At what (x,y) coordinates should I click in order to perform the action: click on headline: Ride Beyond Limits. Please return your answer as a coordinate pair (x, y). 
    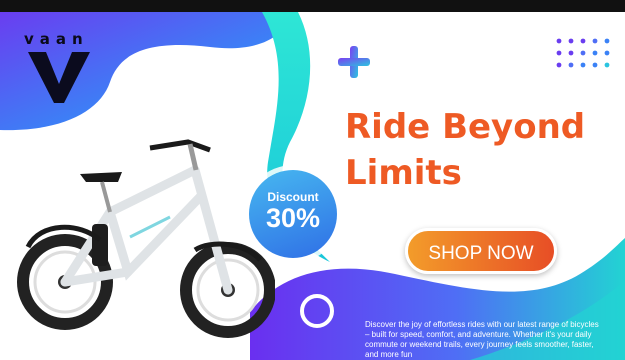
    Looking at the image, I should click on (480, 150).